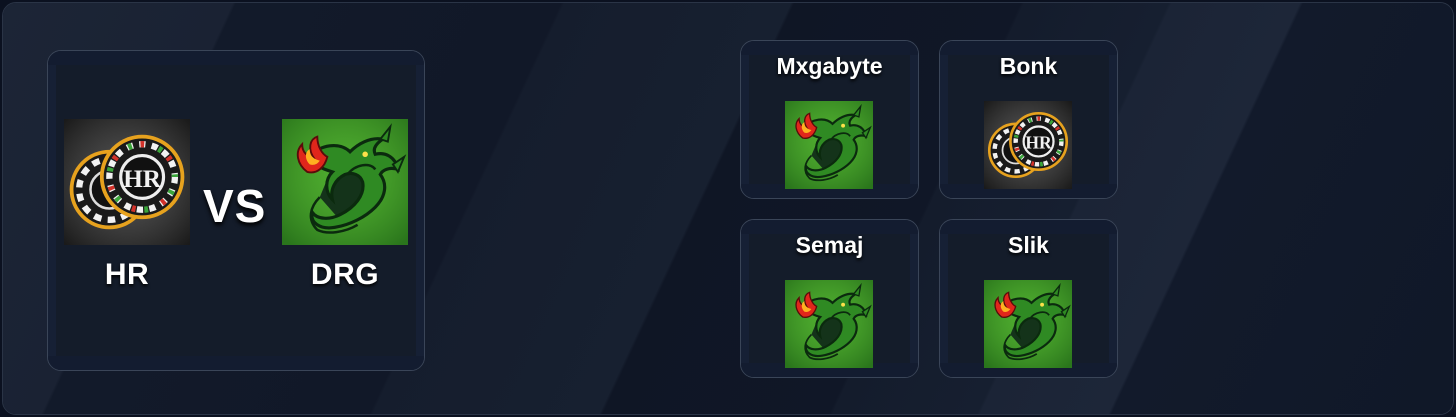 This screenshot has width=1456, height=417. I want to click on away-team-name: DRG, so click(345, 274).